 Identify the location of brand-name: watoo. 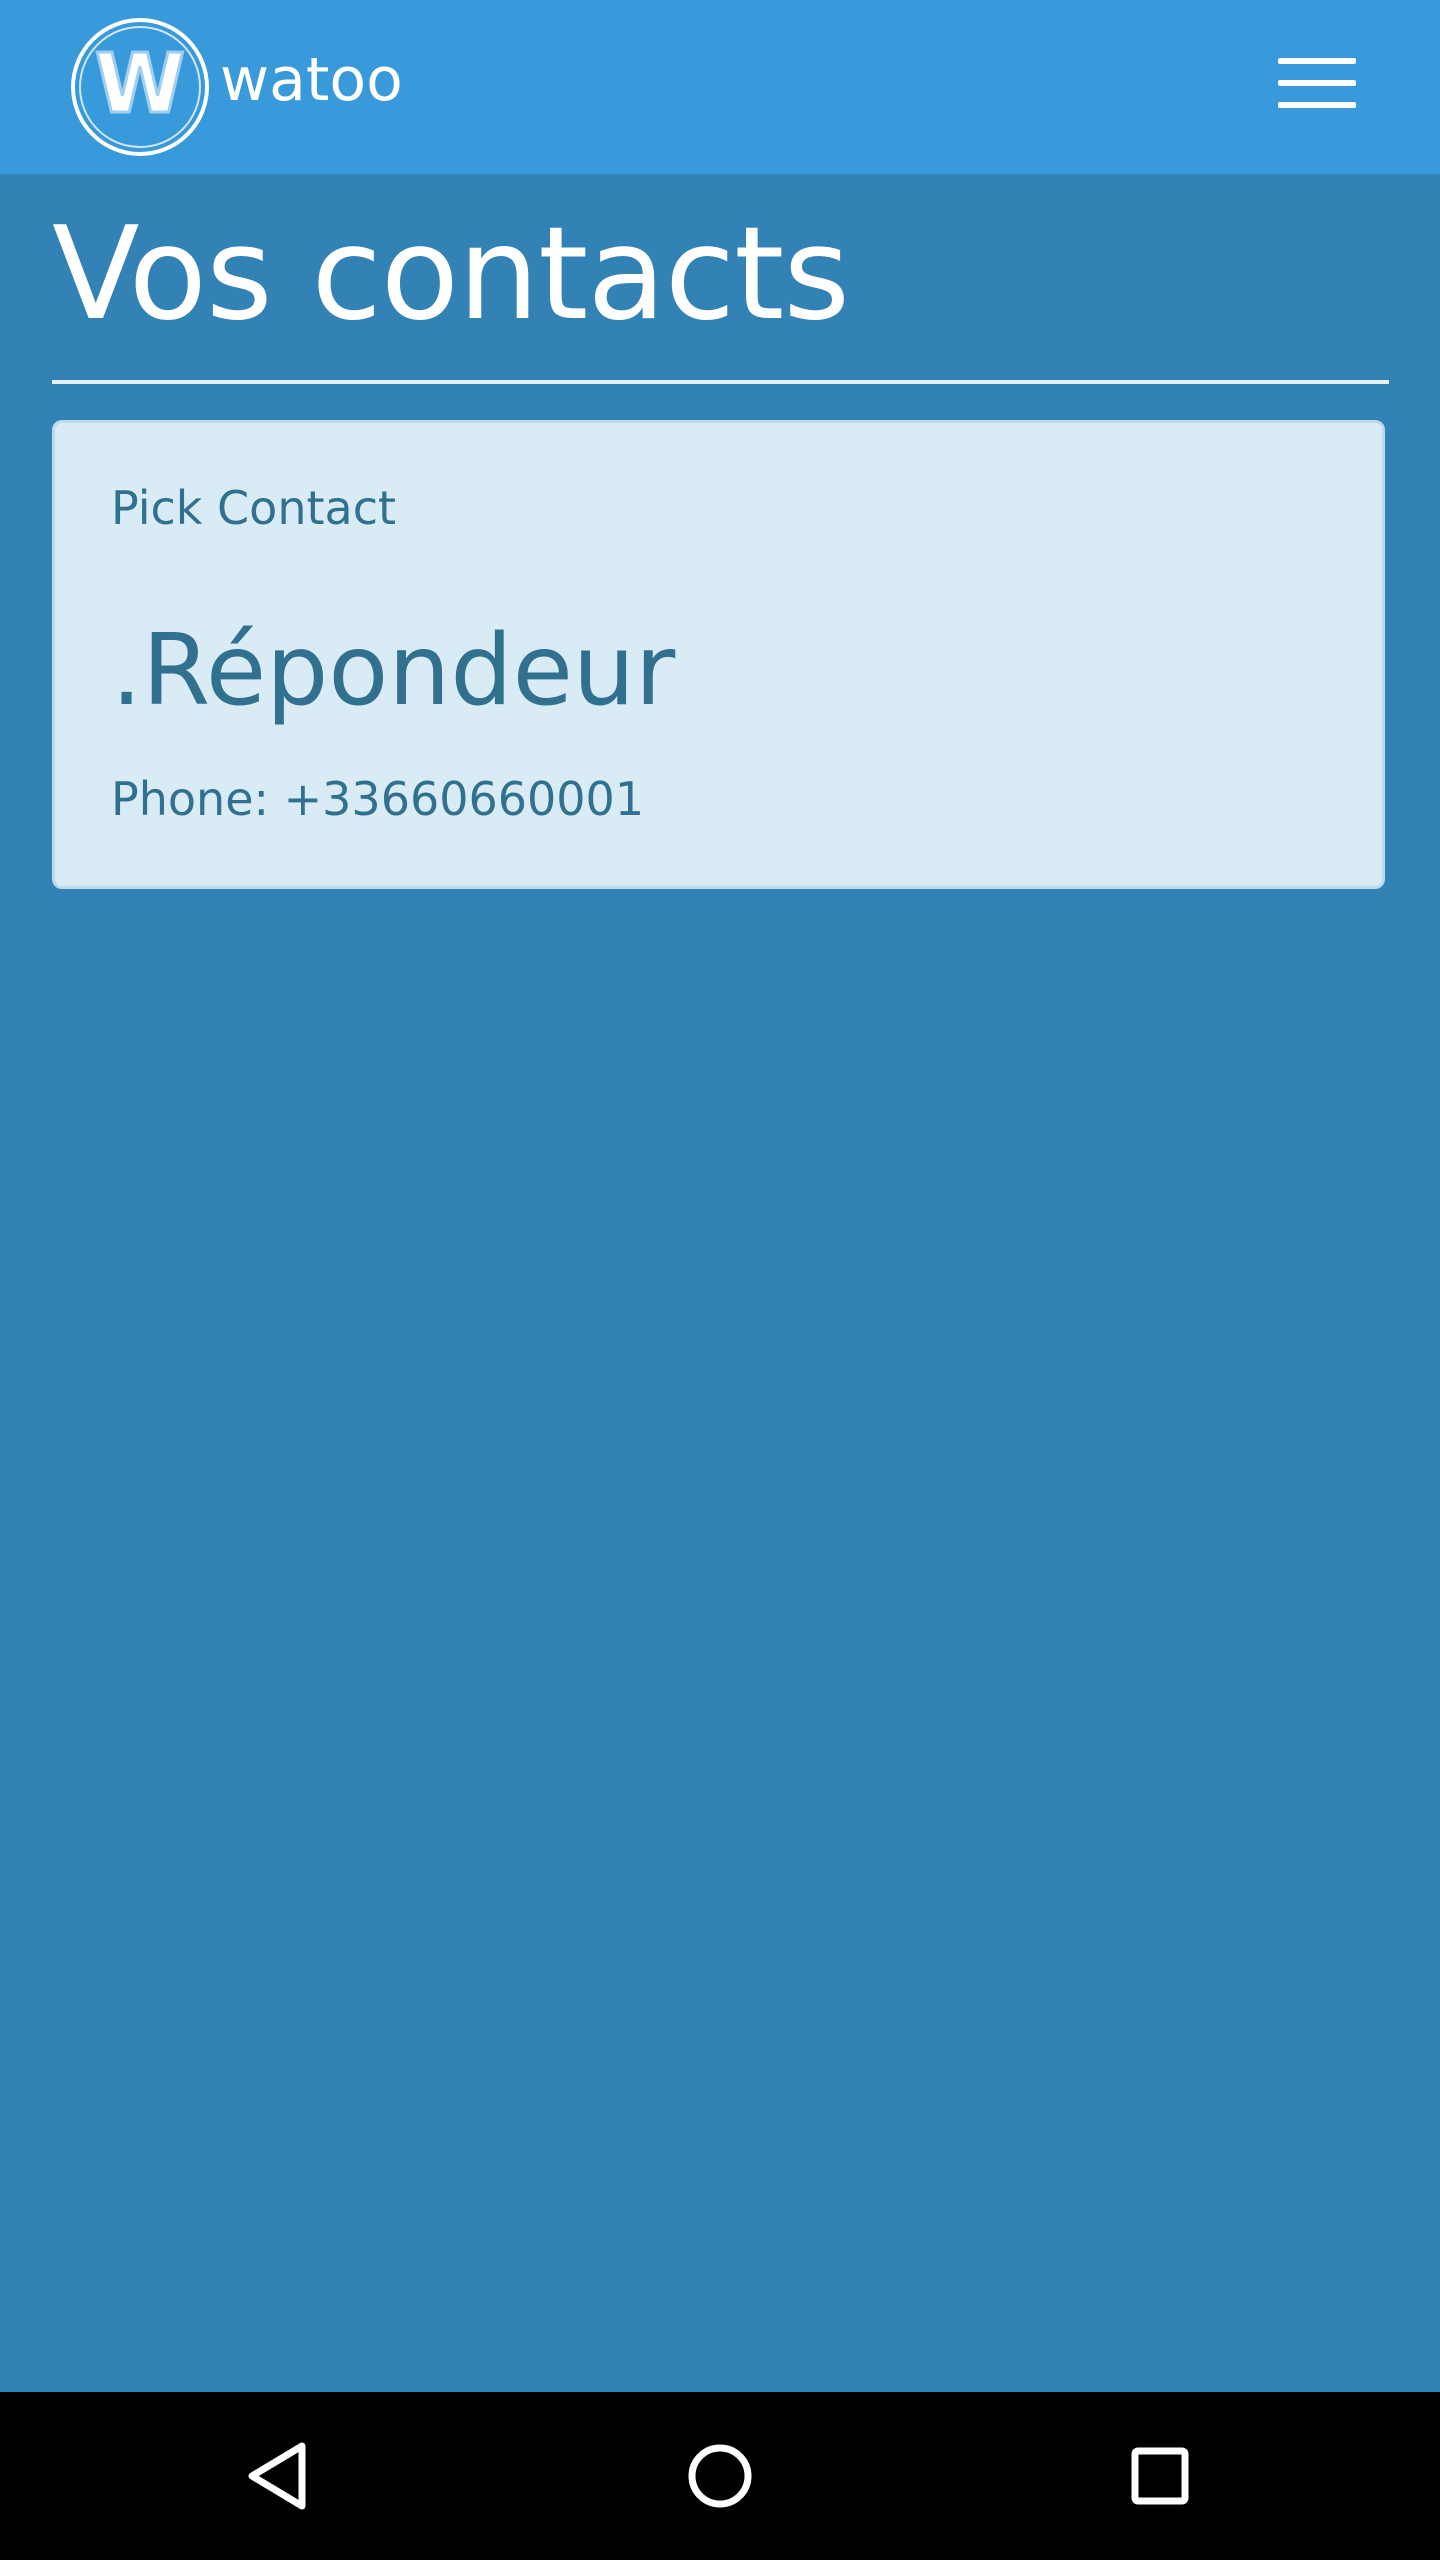
(311, 80).